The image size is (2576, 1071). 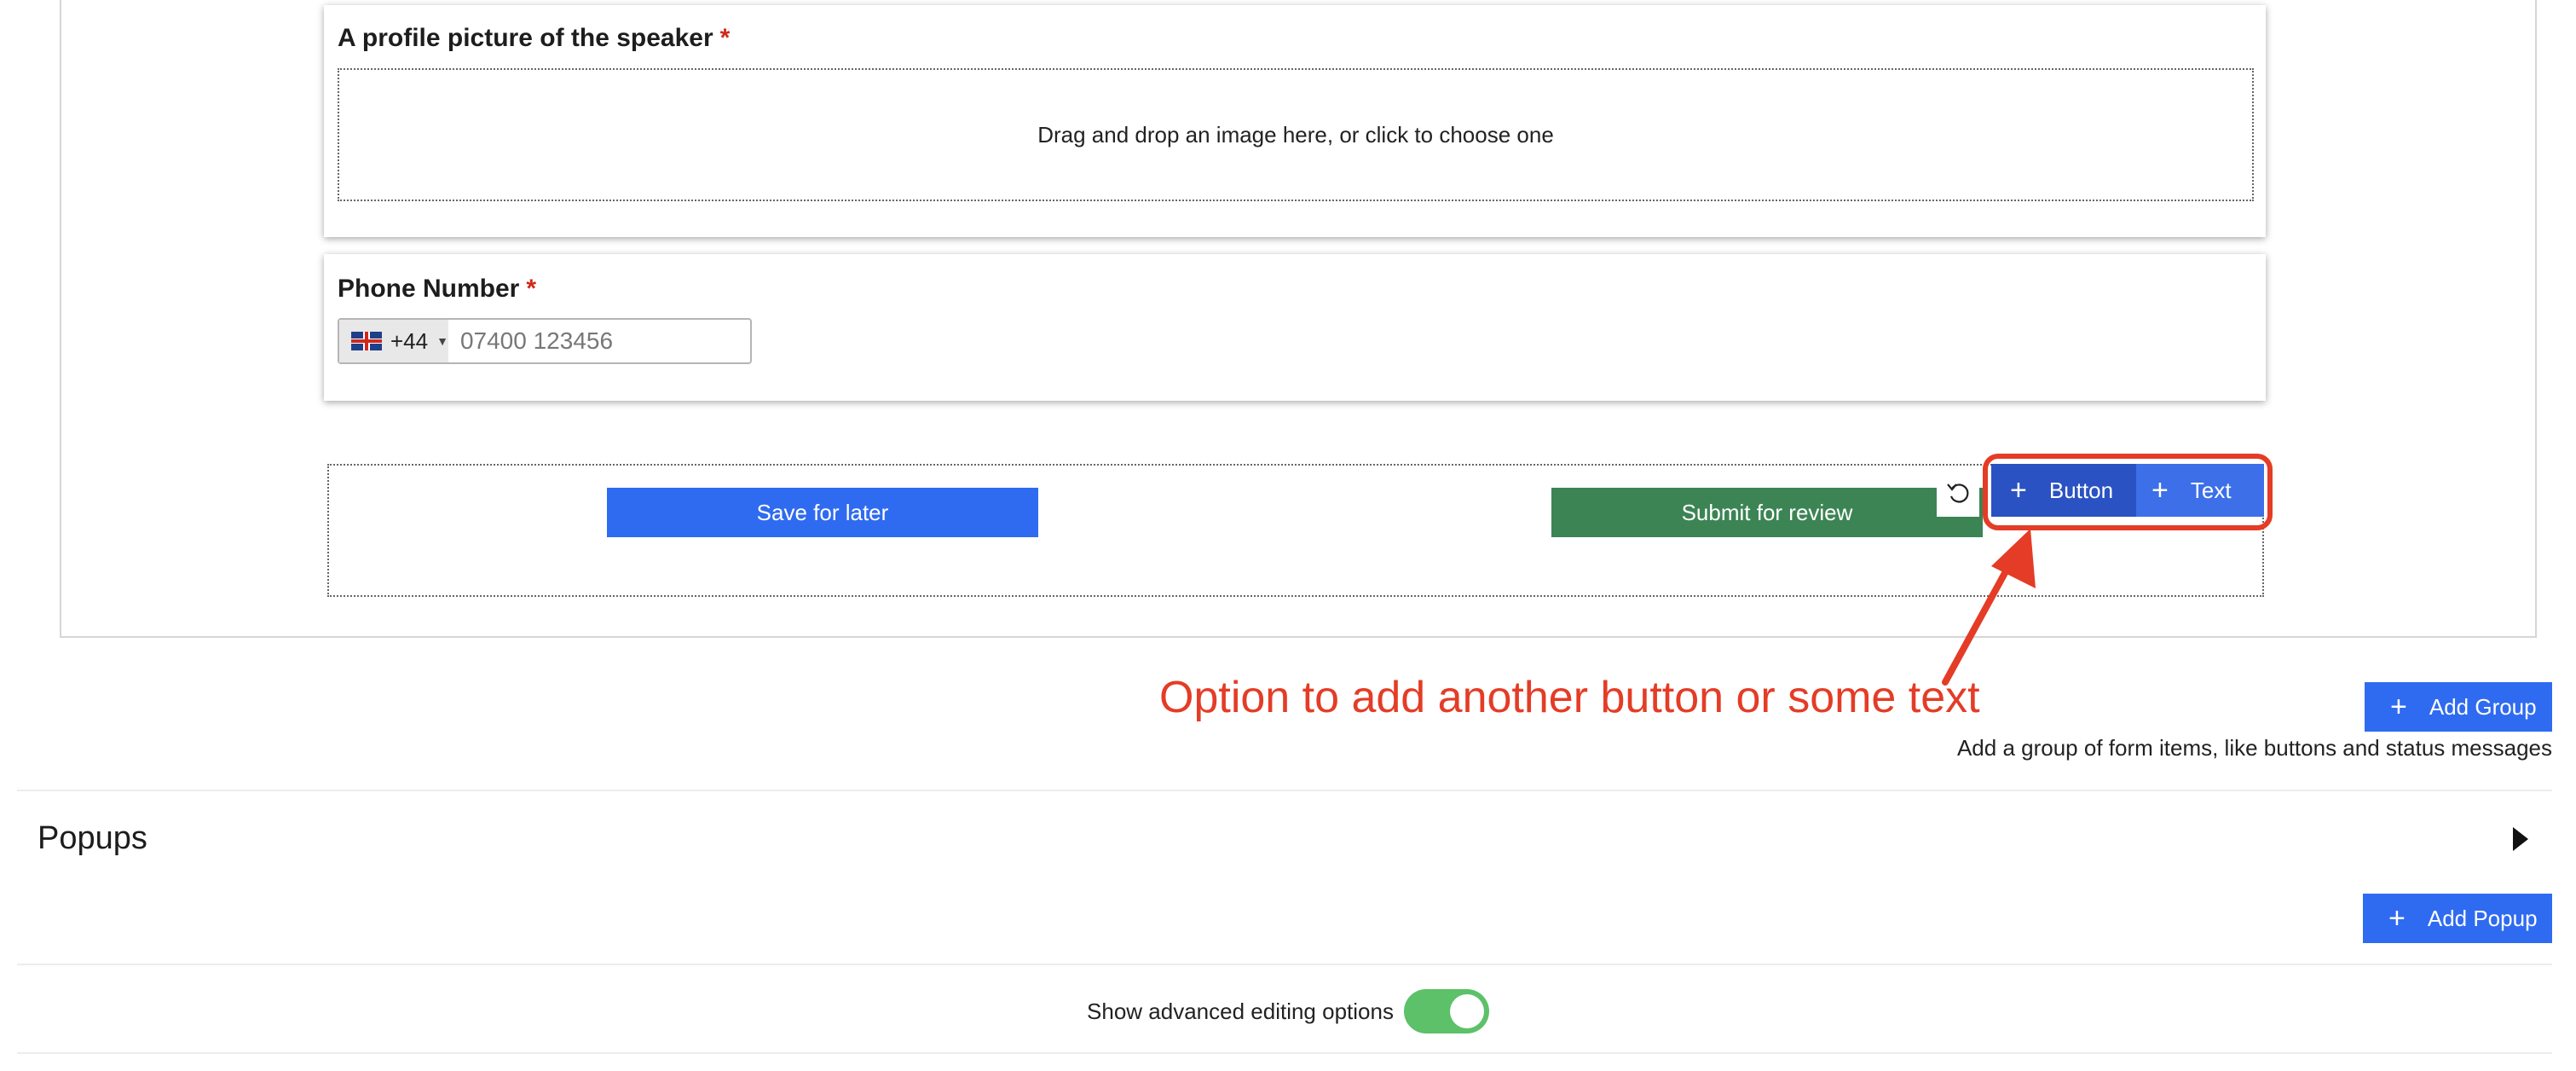 What do you see at coordinates (2482, 918) in the screenshot?
I see `add-popup-label: Add Popup` at bounding box center [2482, 918].